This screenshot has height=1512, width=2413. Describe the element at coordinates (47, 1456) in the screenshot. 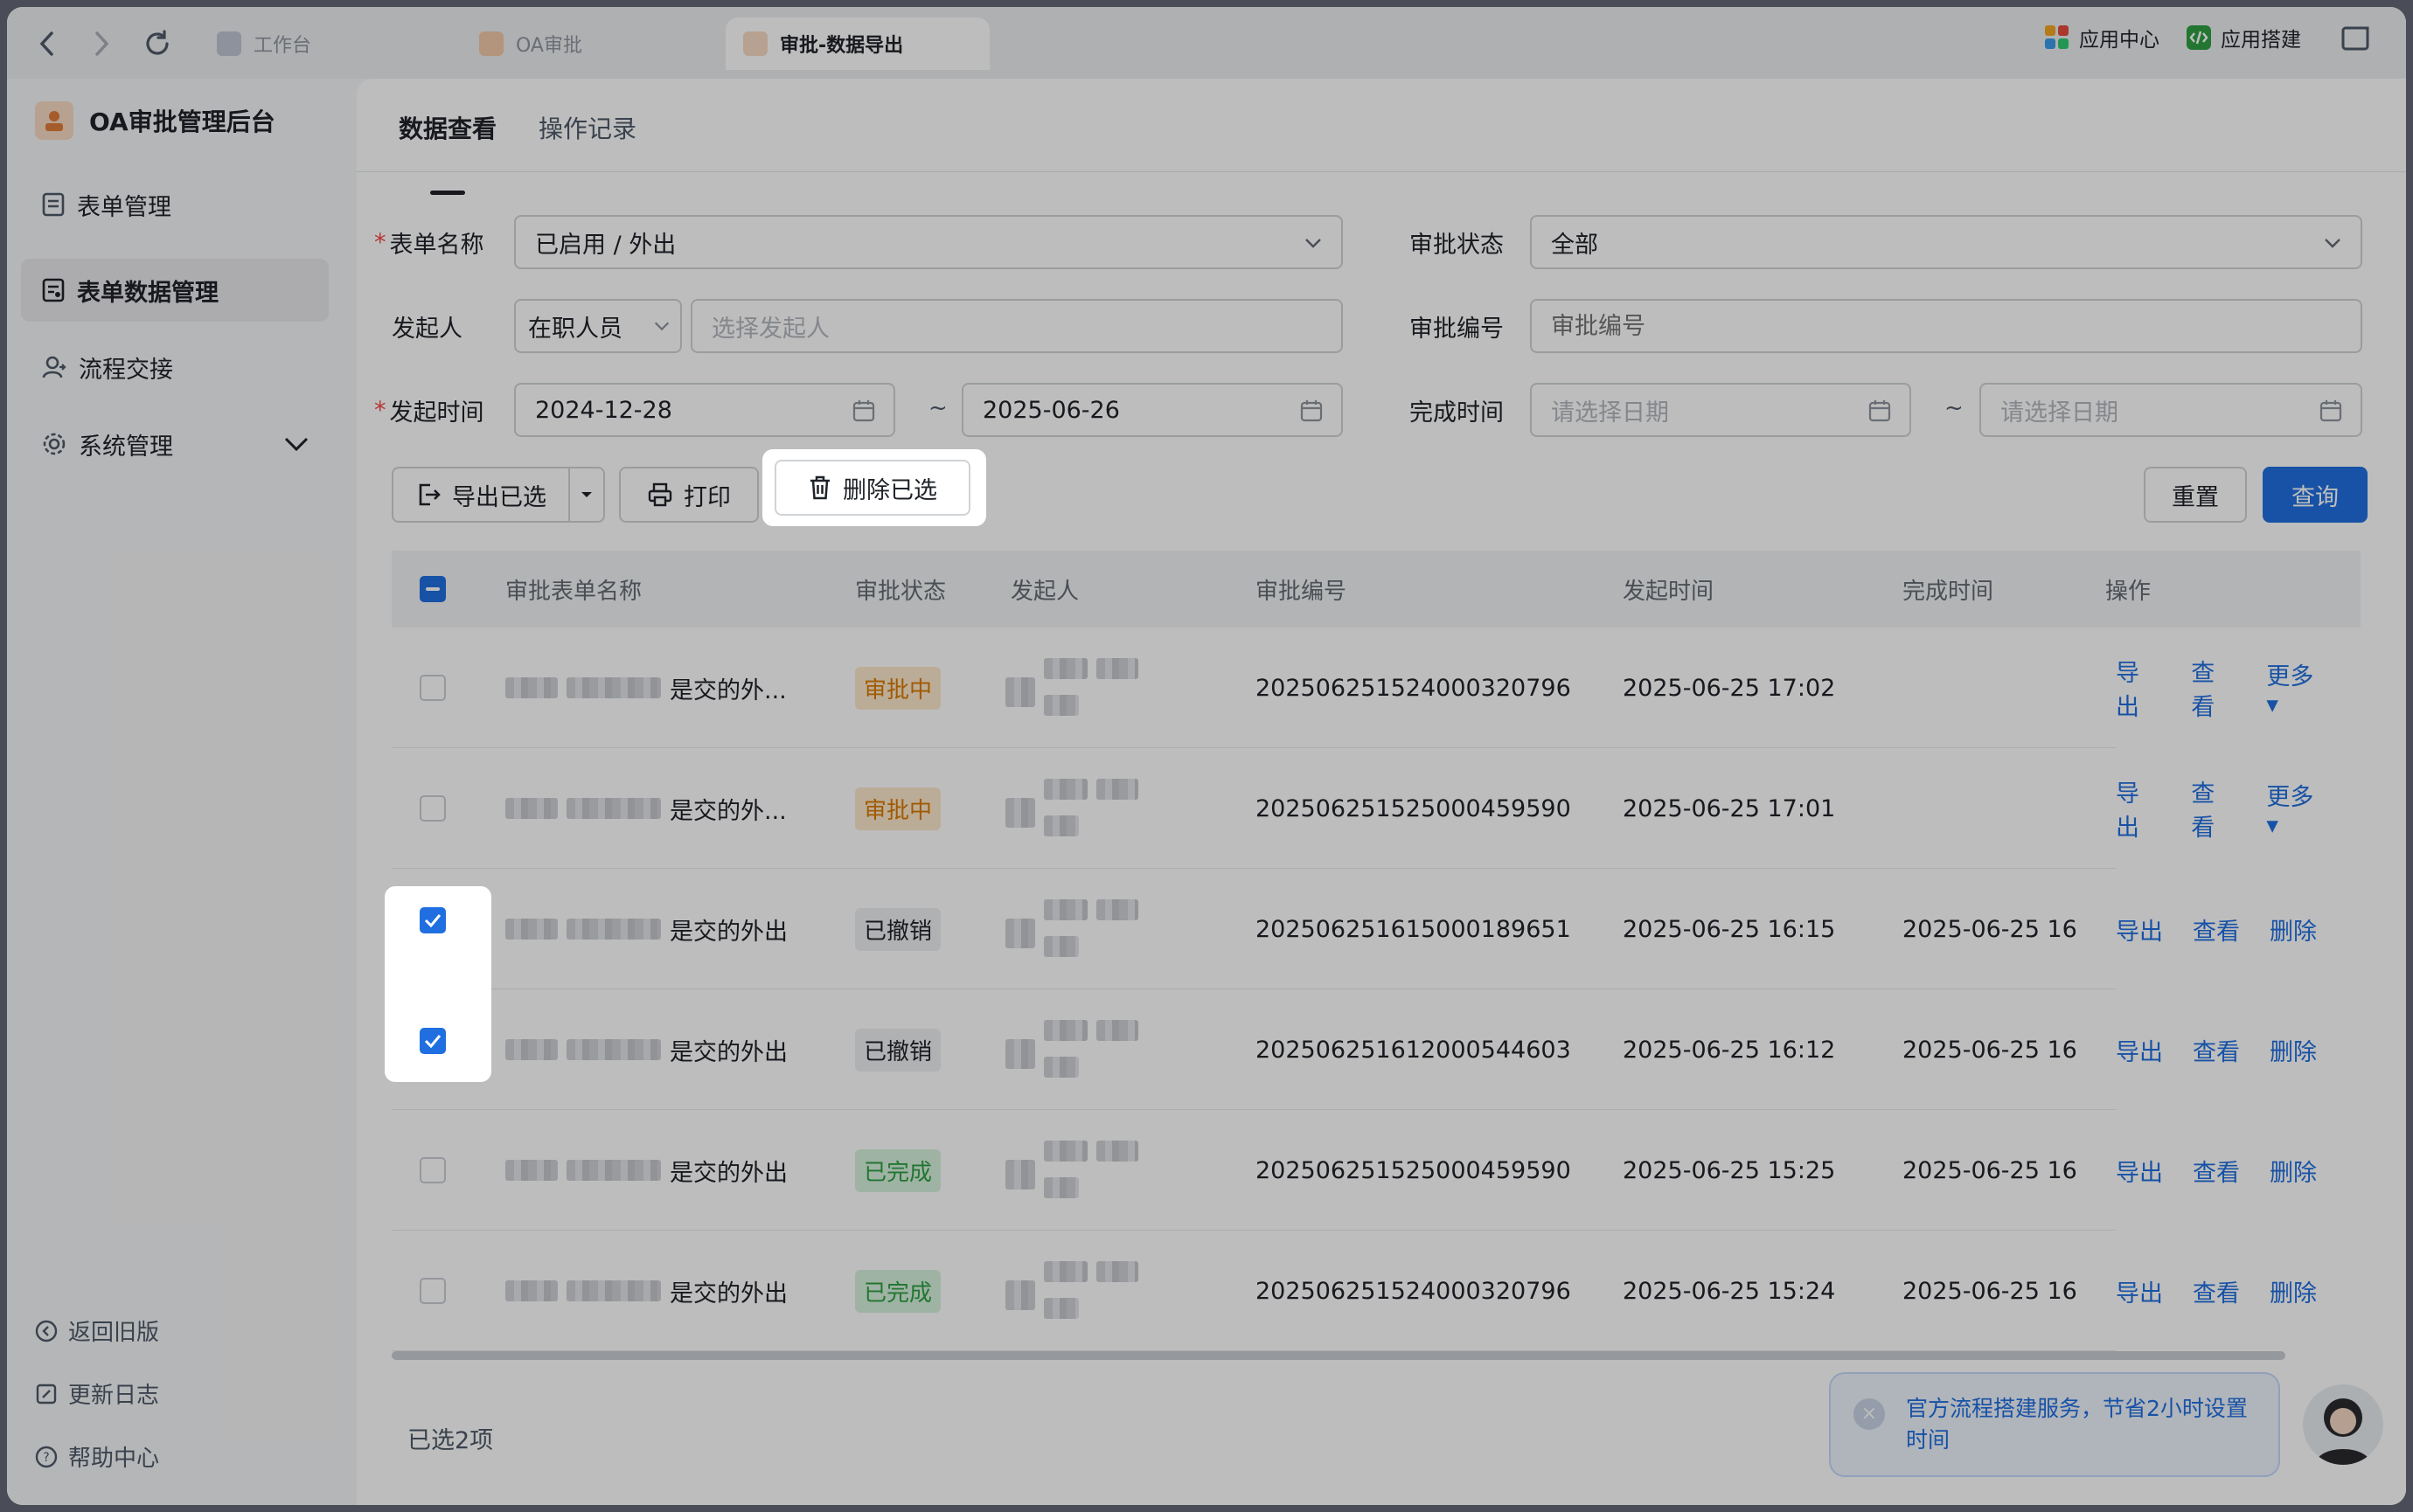

I see `help-icon: ?` at that location.